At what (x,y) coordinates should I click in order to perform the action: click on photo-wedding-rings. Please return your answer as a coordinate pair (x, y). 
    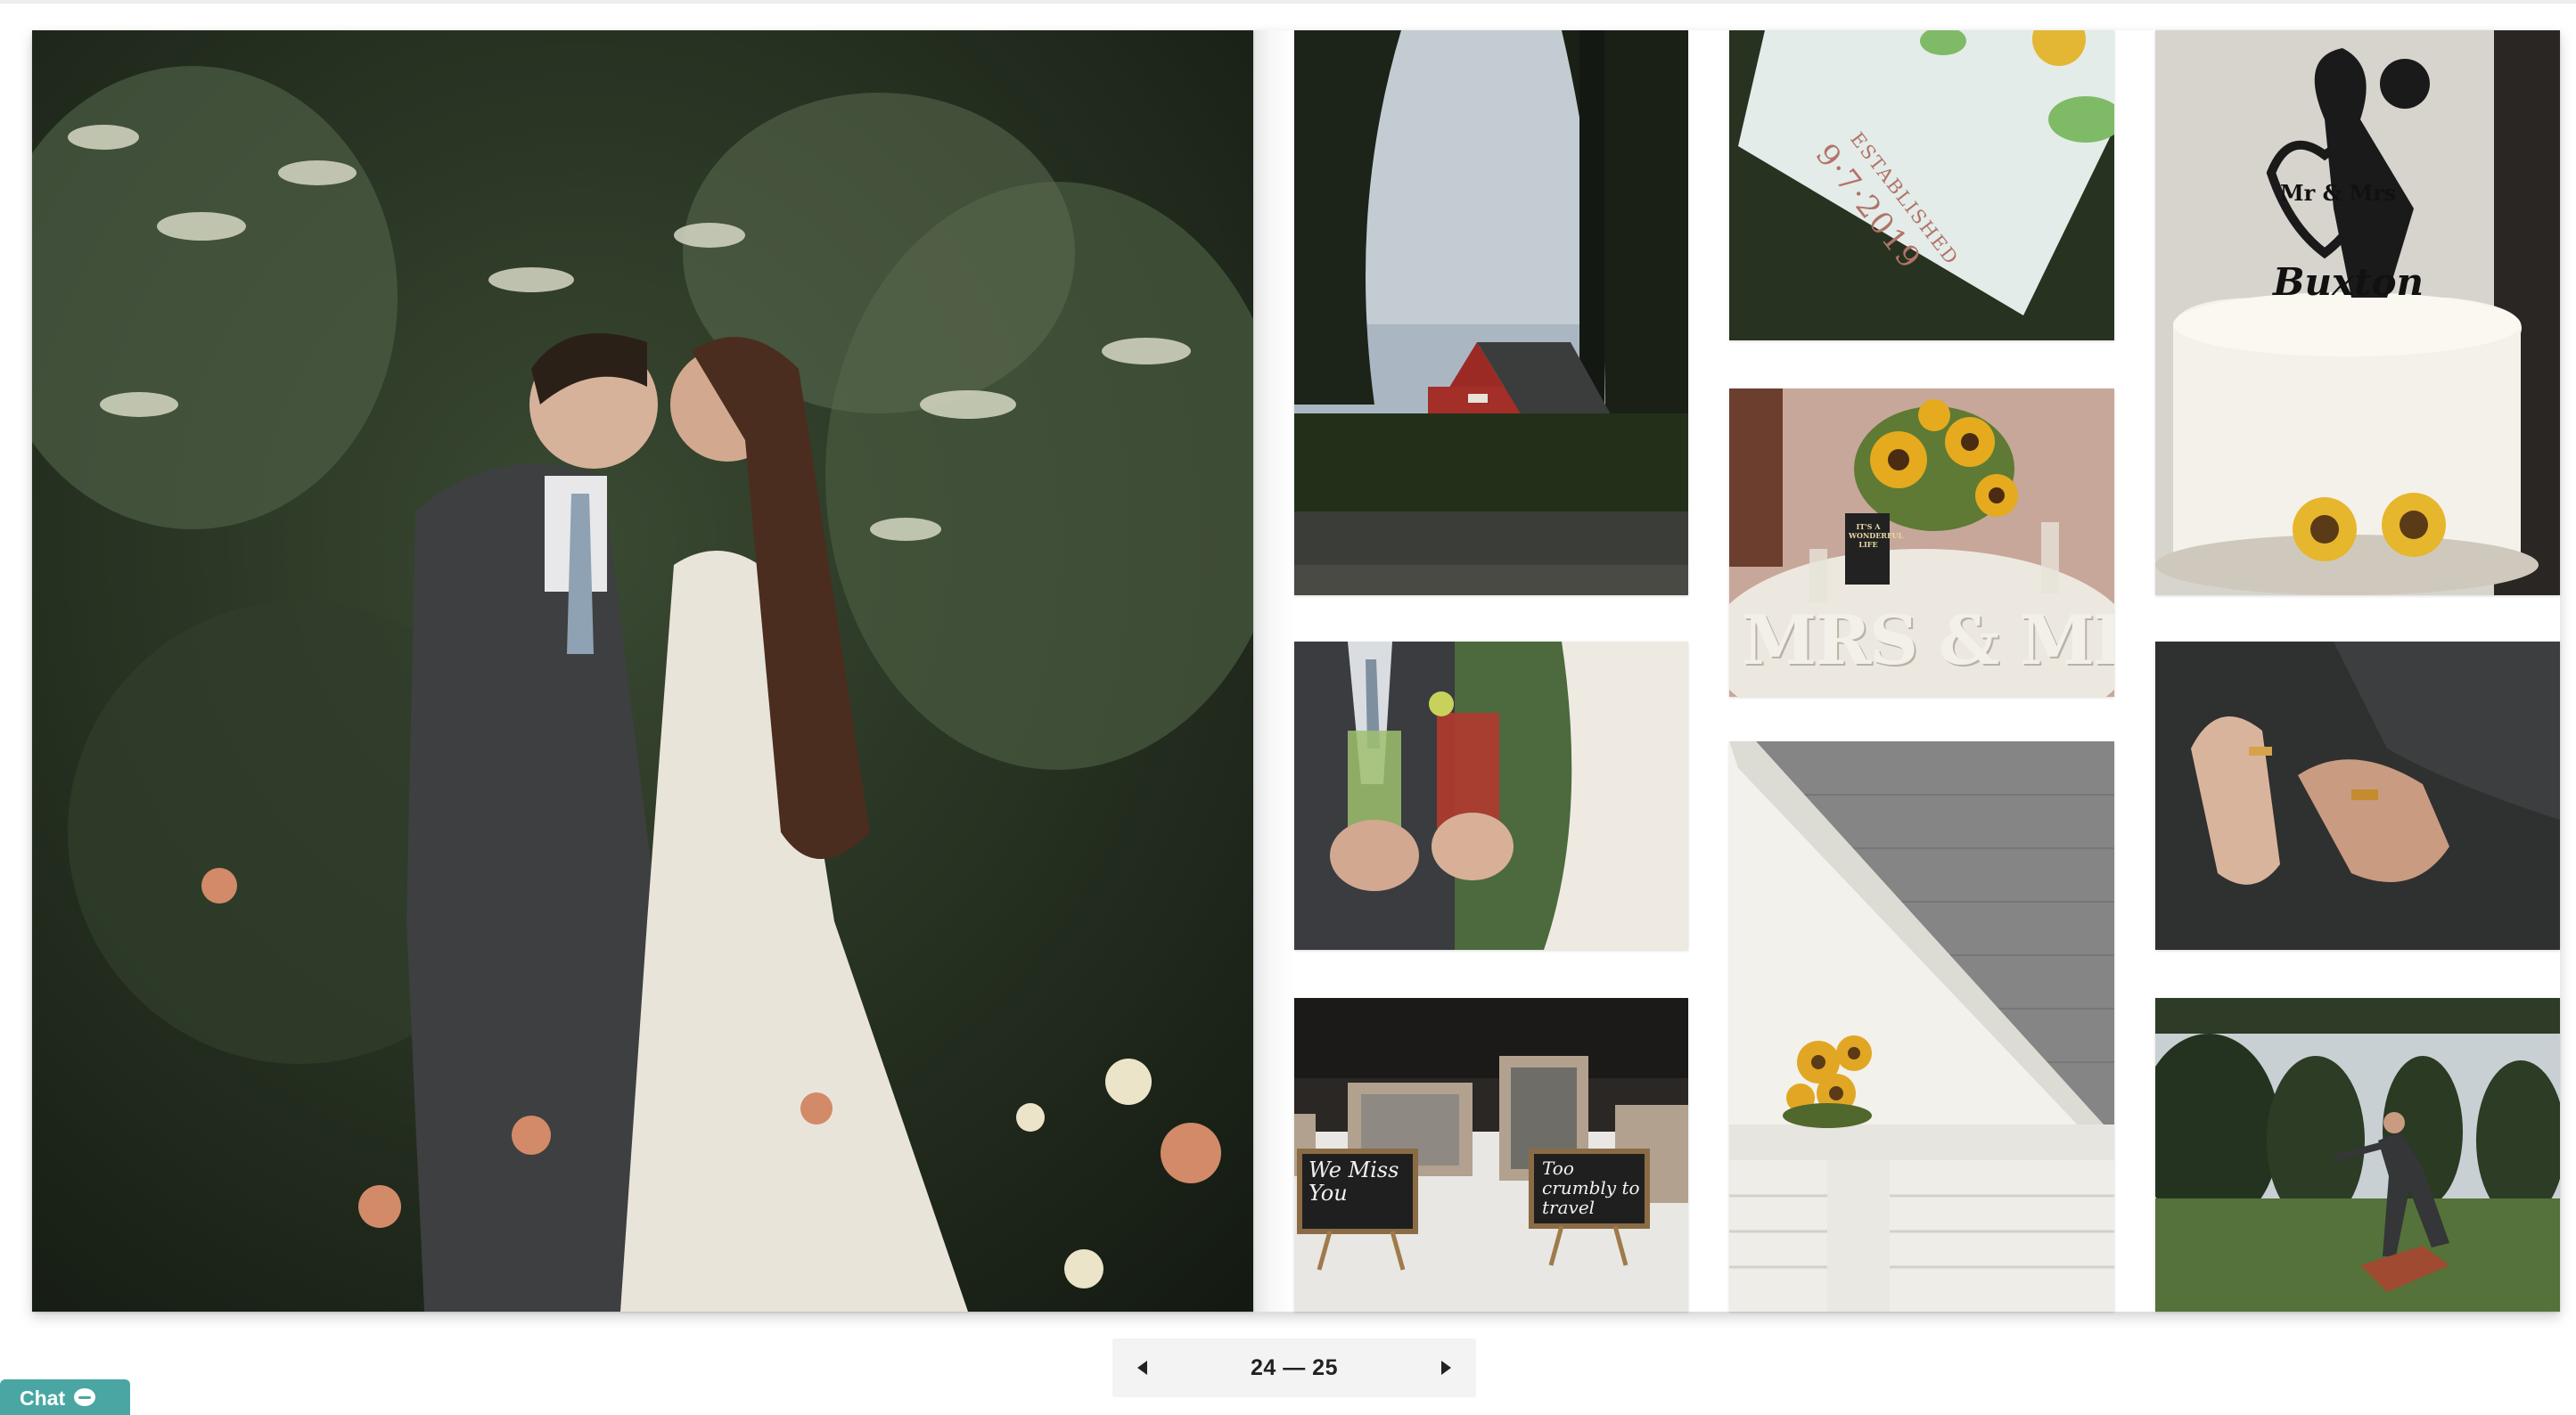
    Looking at the image, I should click on (2357, 796).